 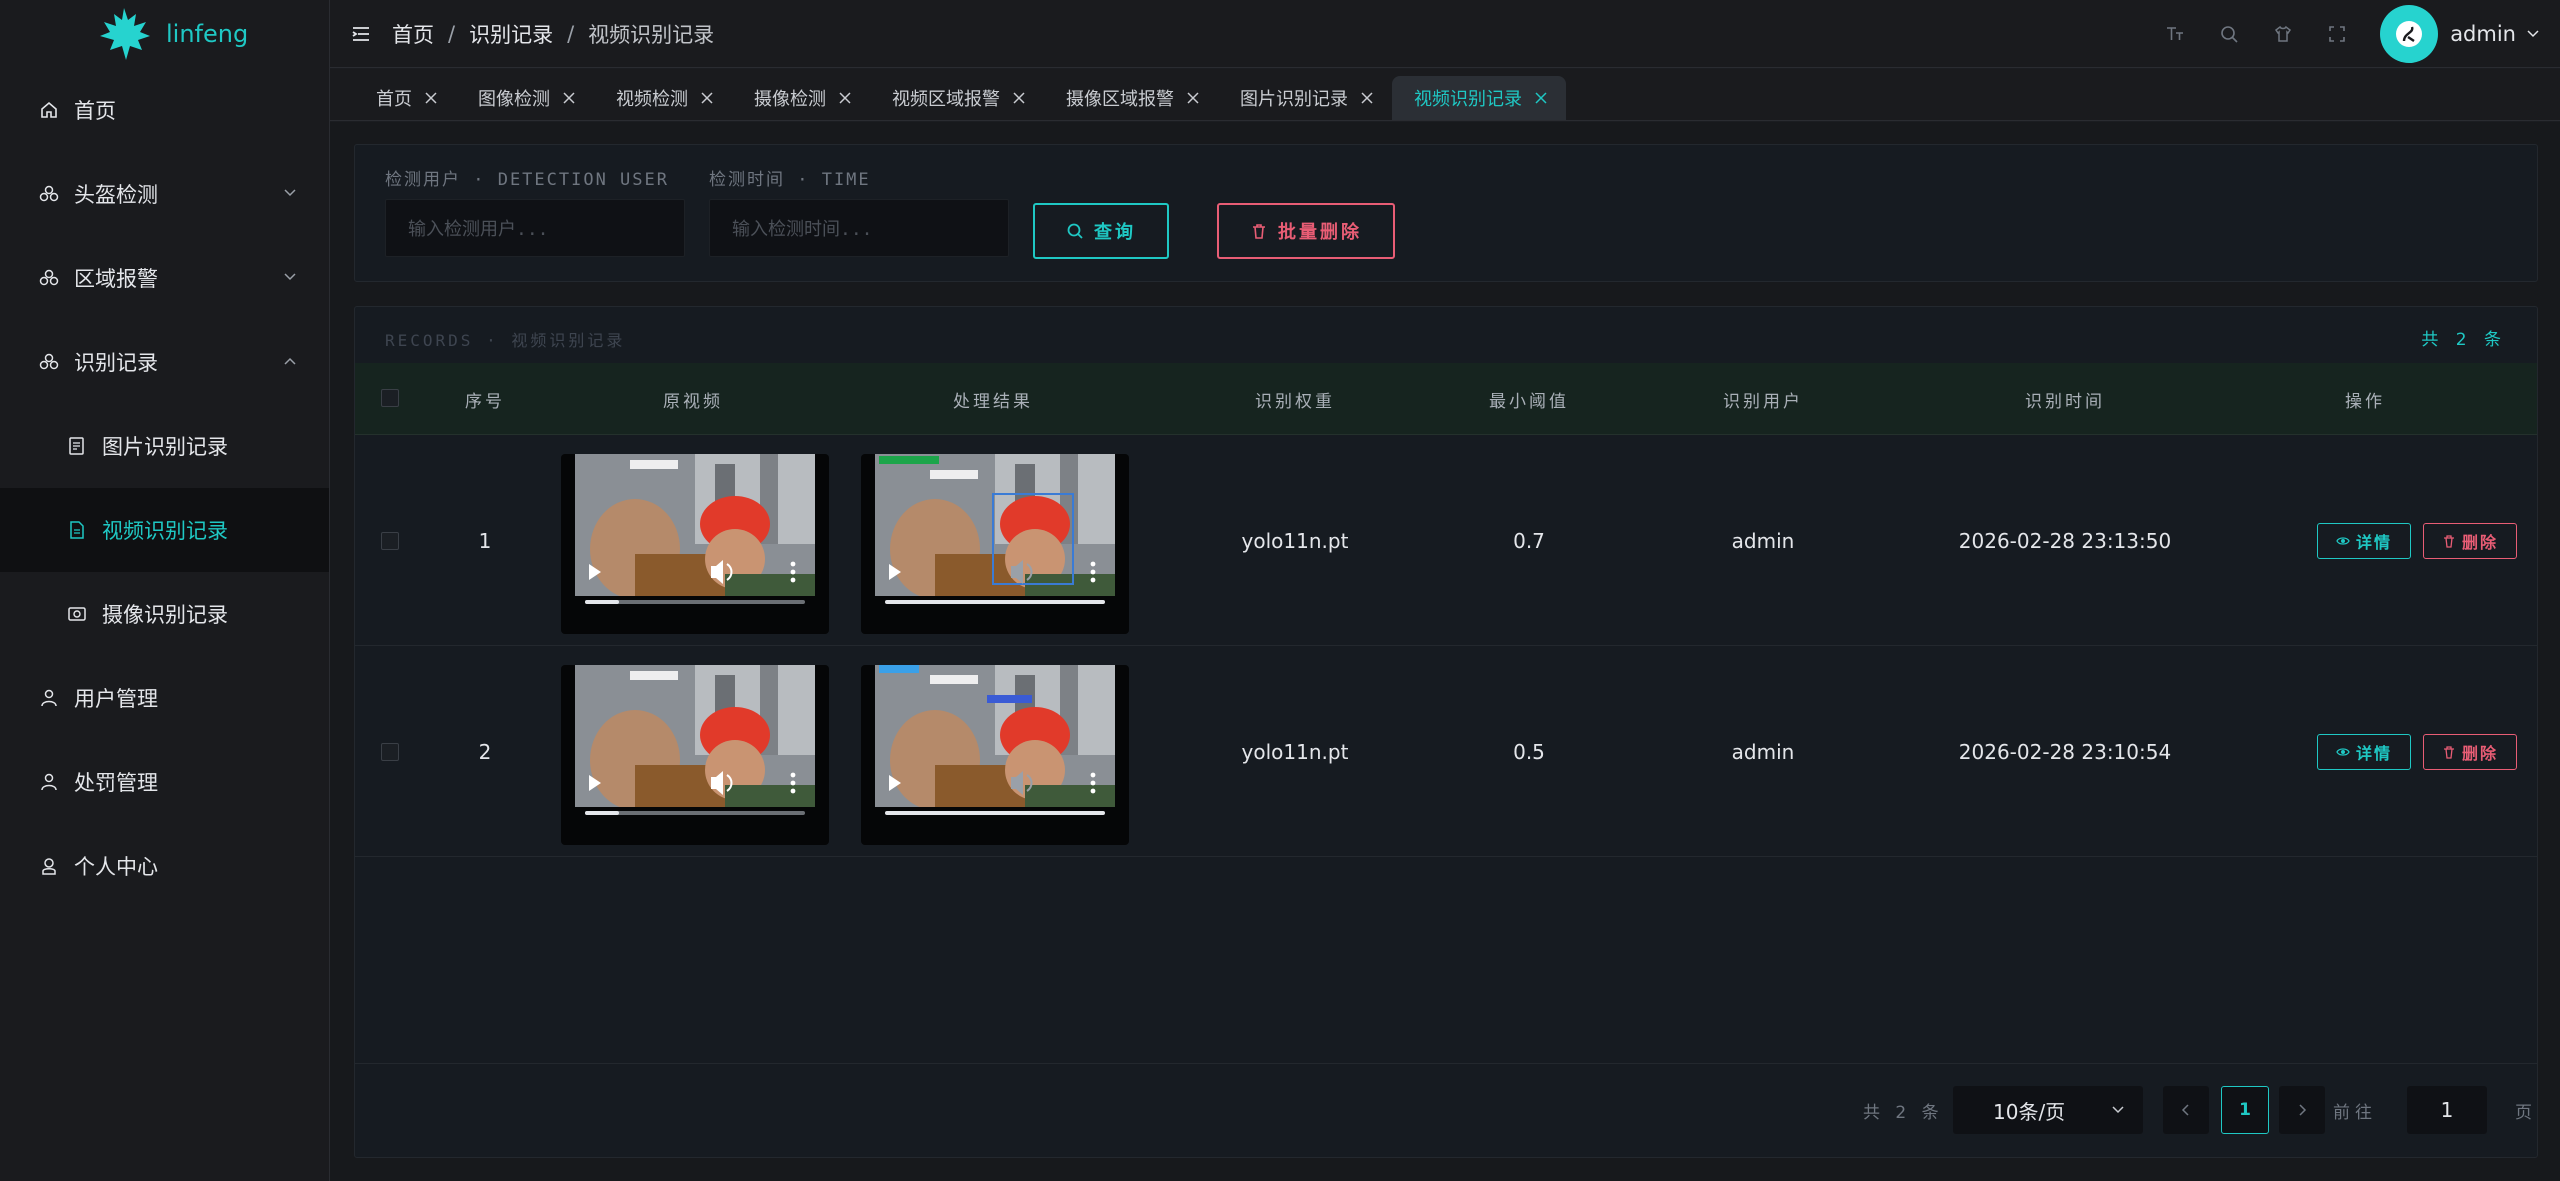 What do you see at coordinates (511, 34) in the screenshot?
I see `breadcrumb-records: 识别记录` at bounding box center [511, 34].